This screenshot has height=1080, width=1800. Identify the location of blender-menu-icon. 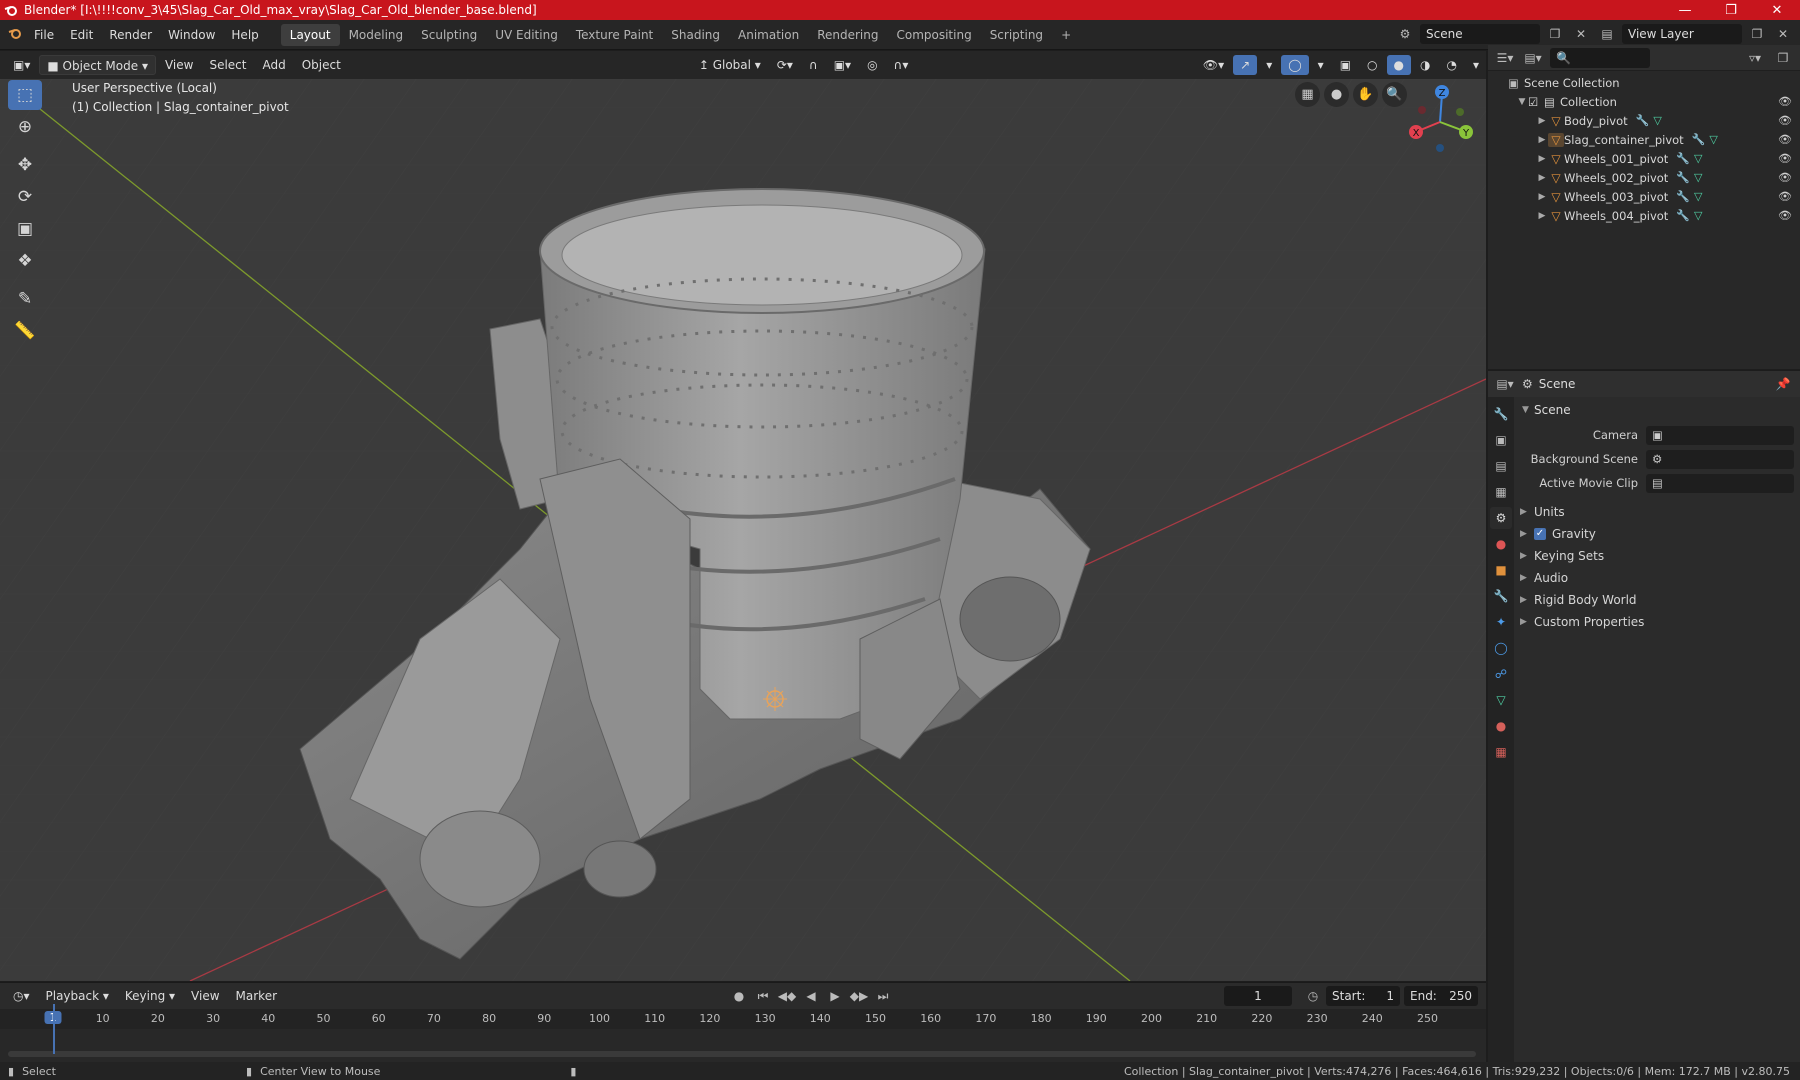
(13, 35).